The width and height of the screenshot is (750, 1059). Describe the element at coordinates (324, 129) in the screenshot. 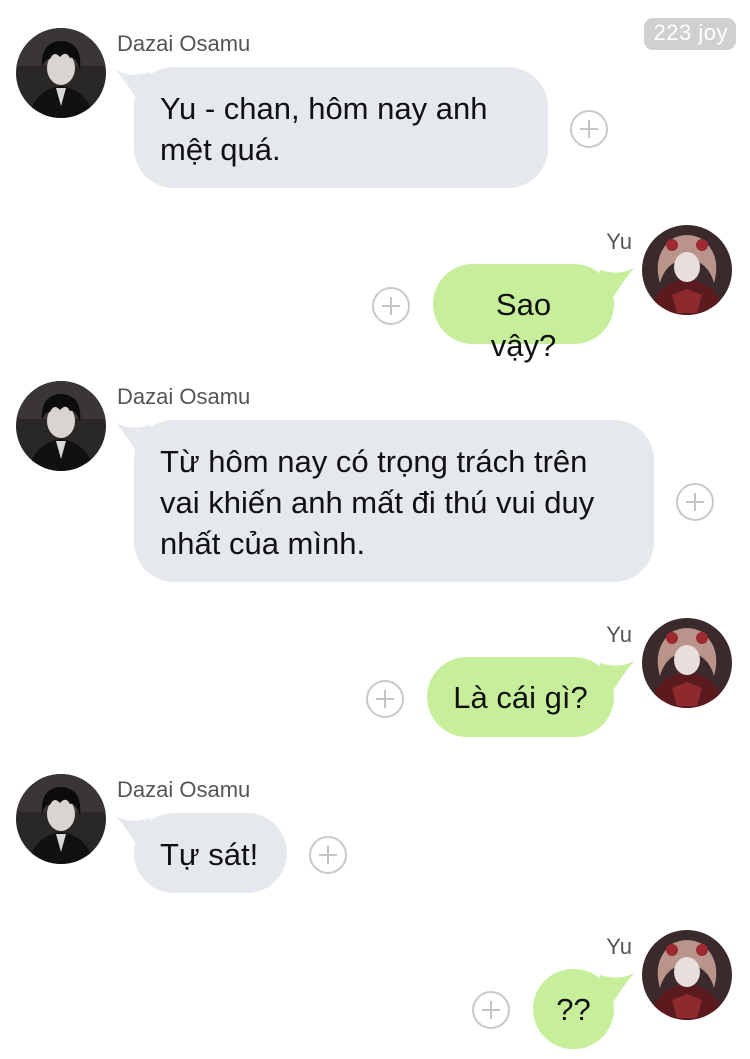

I see `message-text: Yu - chan, hôm nay anh mệt quá.` at that location.